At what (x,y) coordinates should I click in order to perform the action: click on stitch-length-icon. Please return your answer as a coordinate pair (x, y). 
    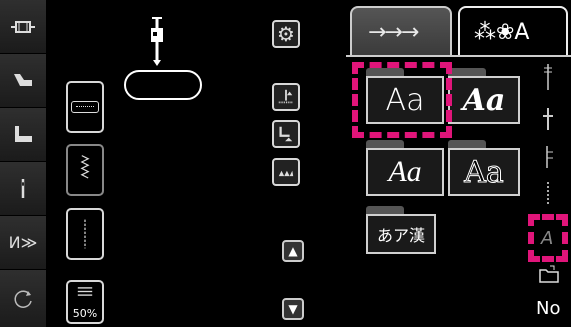
    Looking at the image, I should click on (548, 194).